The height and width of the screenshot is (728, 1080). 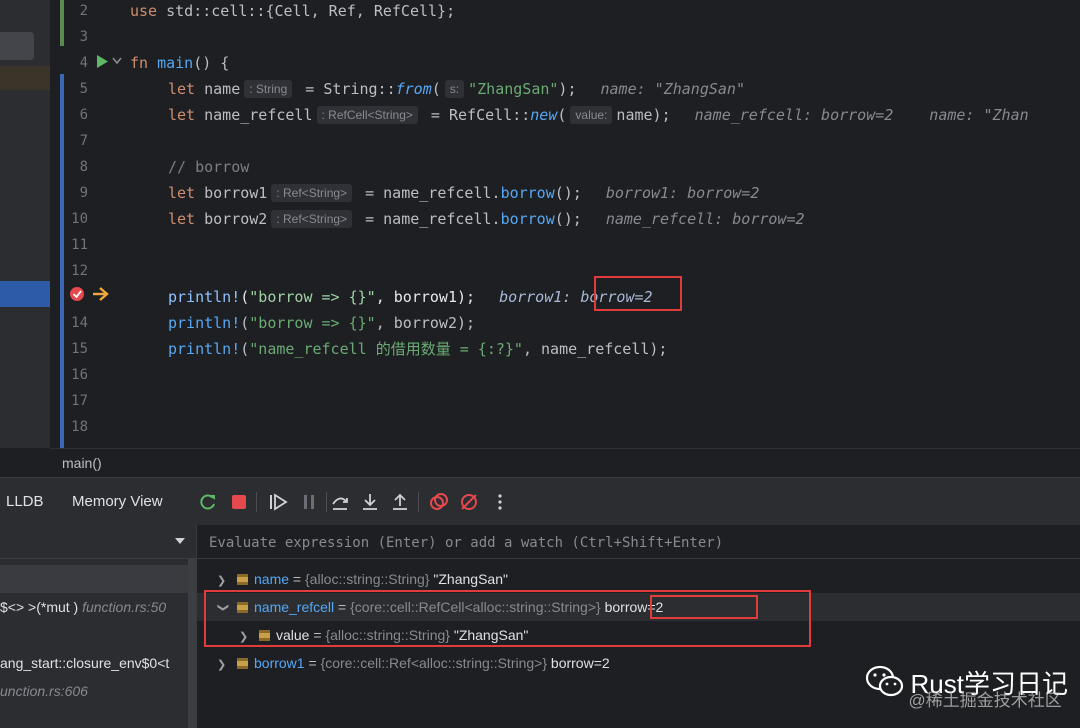 I want to click on parameter-hint: s:, so click(x=454, y=89).